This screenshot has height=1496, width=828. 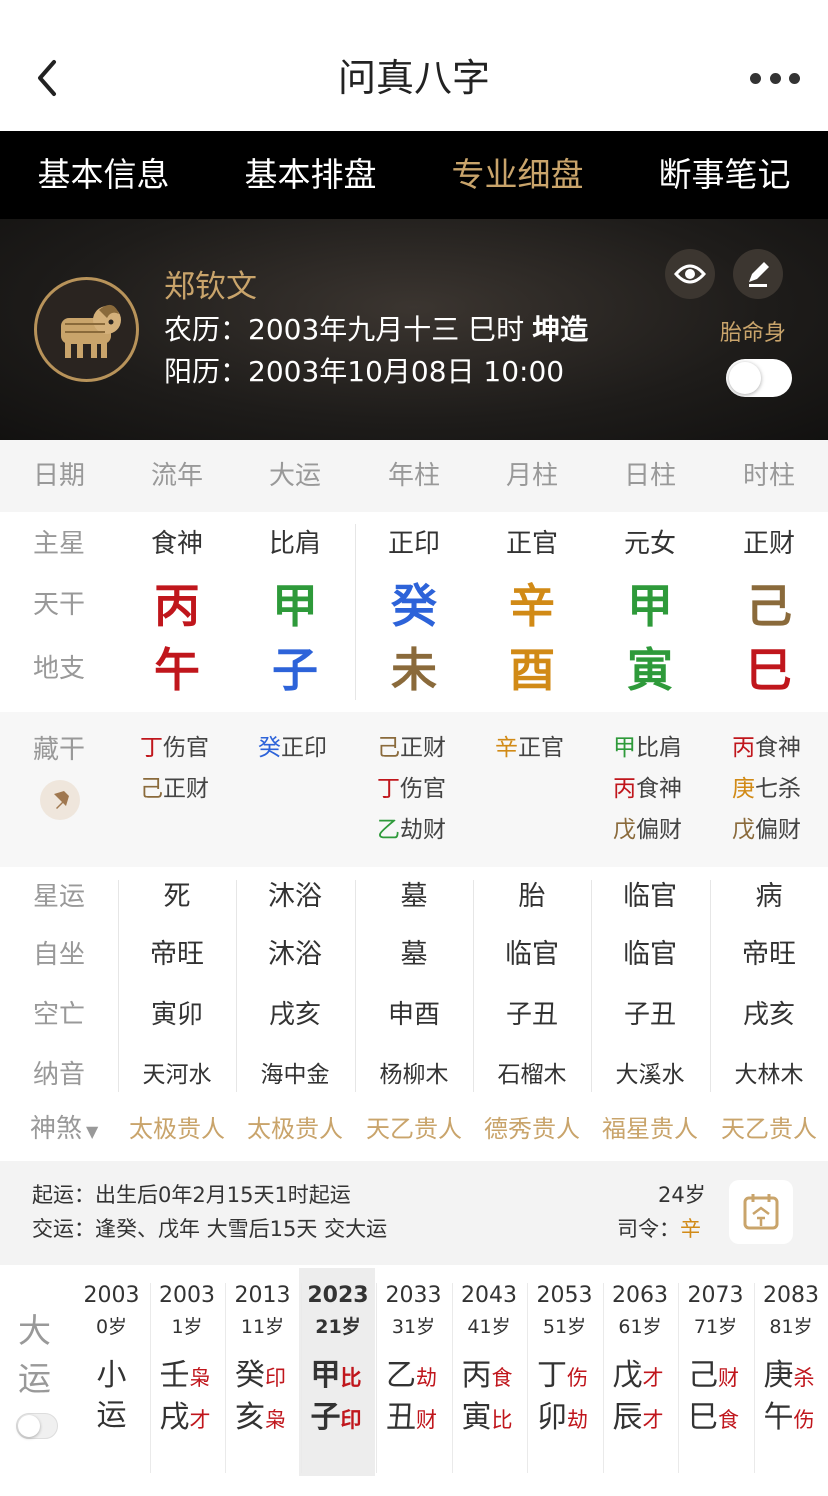 I want to click on gender-tag: 坤造, so click(x=560, y=329).